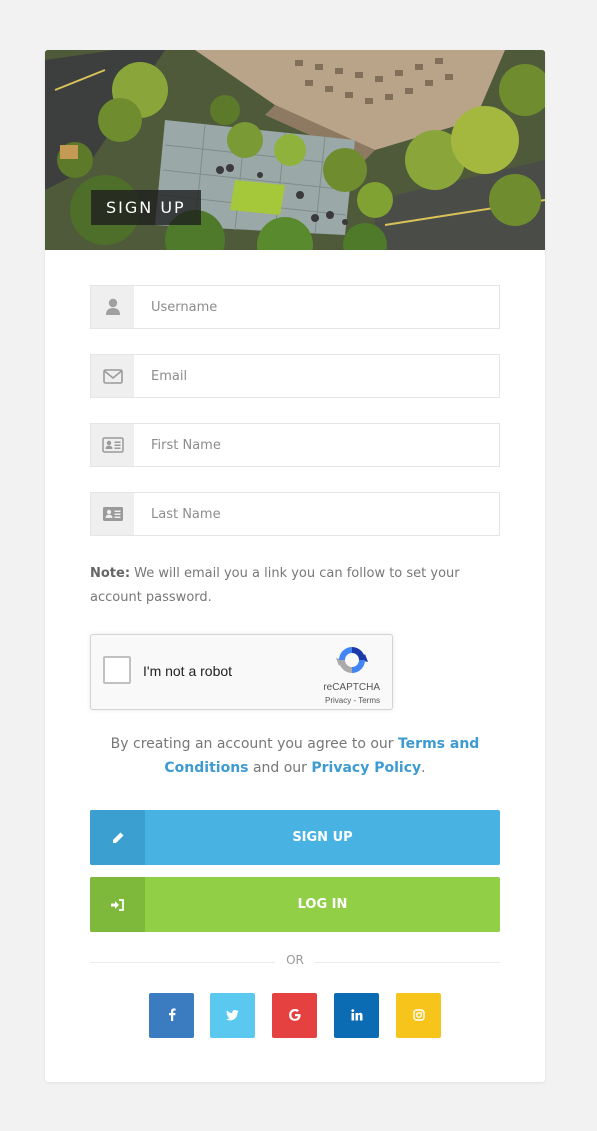 The height and width of the screenshot is (1131, 597). Describe the element at coordinates (254, 744) in the screenshot. I see `agreement-prefix: By creating an account you agree to our` at that location.